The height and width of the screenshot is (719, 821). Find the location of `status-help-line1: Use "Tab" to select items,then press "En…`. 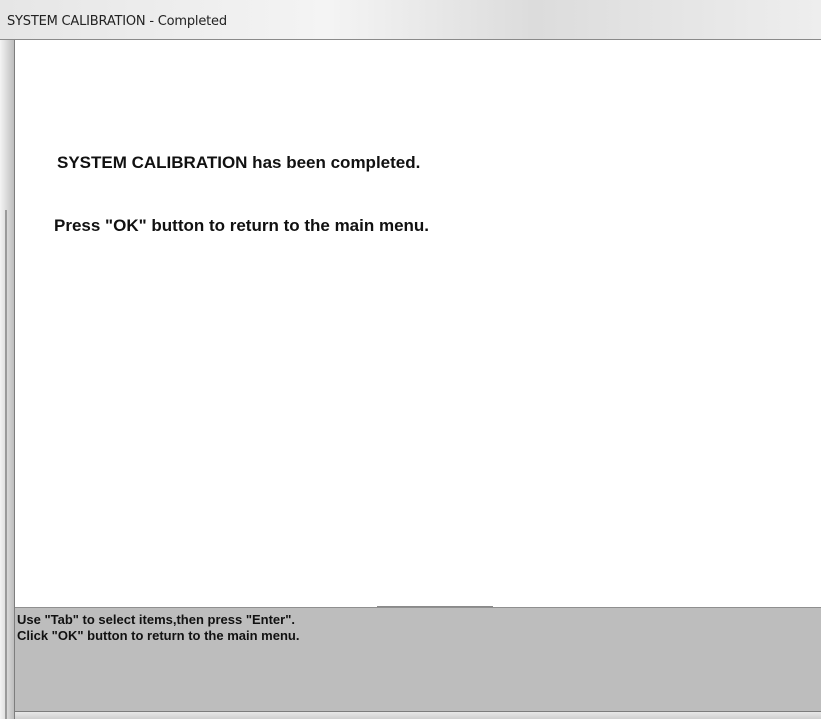

status-help-line1: Use "Tab" to select items,then press "En… is located at coordinates (156, 619).